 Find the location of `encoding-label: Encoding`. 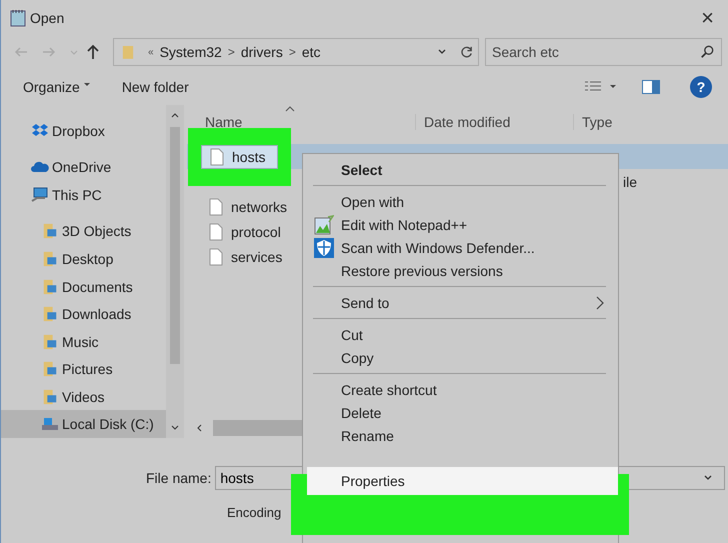

encoding-label: Encoding is located at coordinates (254, 512).